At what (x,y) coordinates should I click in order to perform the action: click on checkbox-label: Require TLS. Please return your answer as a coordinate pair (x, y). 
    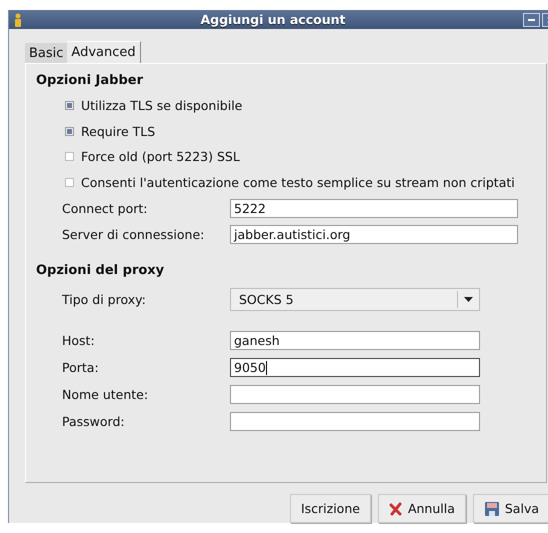
    Looking at the image, I should click on (118, 131).